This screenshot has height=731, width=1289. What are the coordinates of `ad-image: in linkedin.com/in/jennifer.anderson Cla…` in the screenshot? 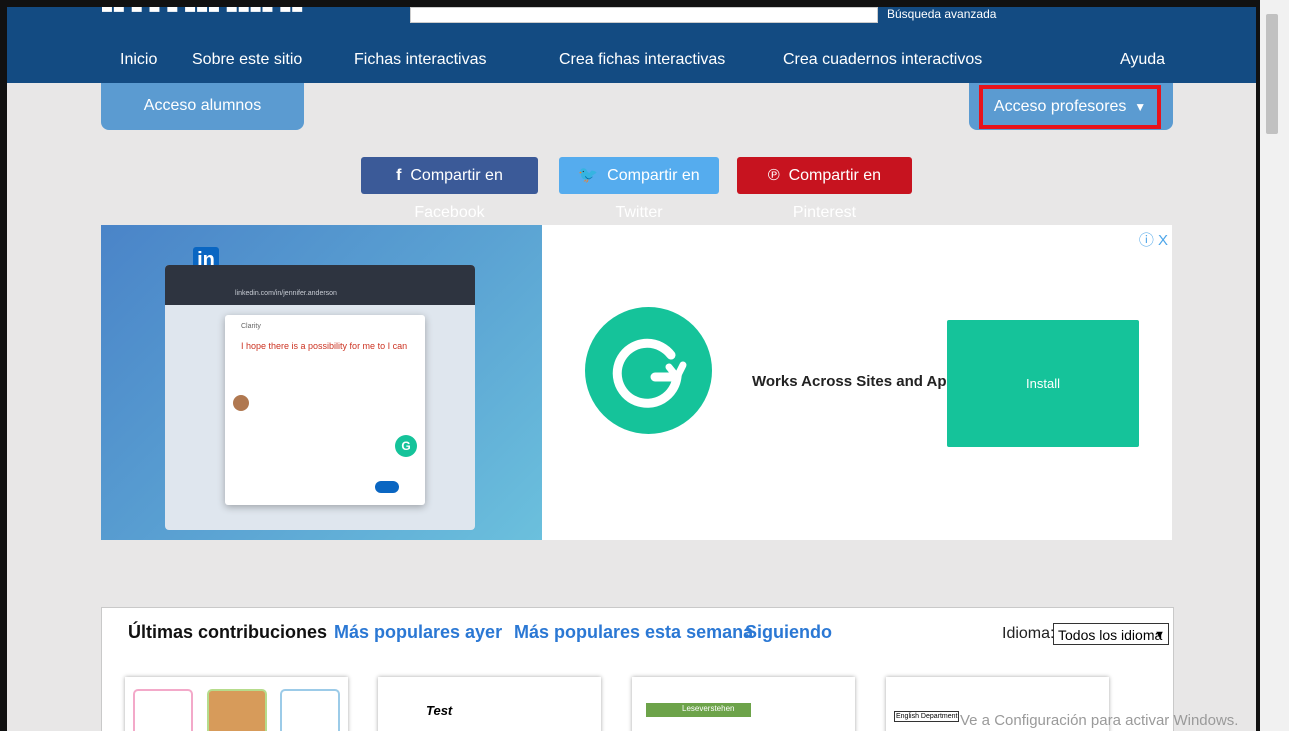 It's located at (321, 382).